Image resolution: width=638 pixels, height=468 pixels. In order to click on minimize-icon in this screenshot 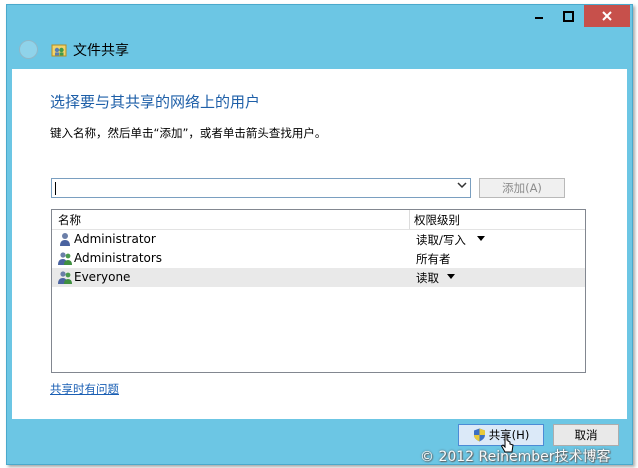, I will do `click(539, 18)`.